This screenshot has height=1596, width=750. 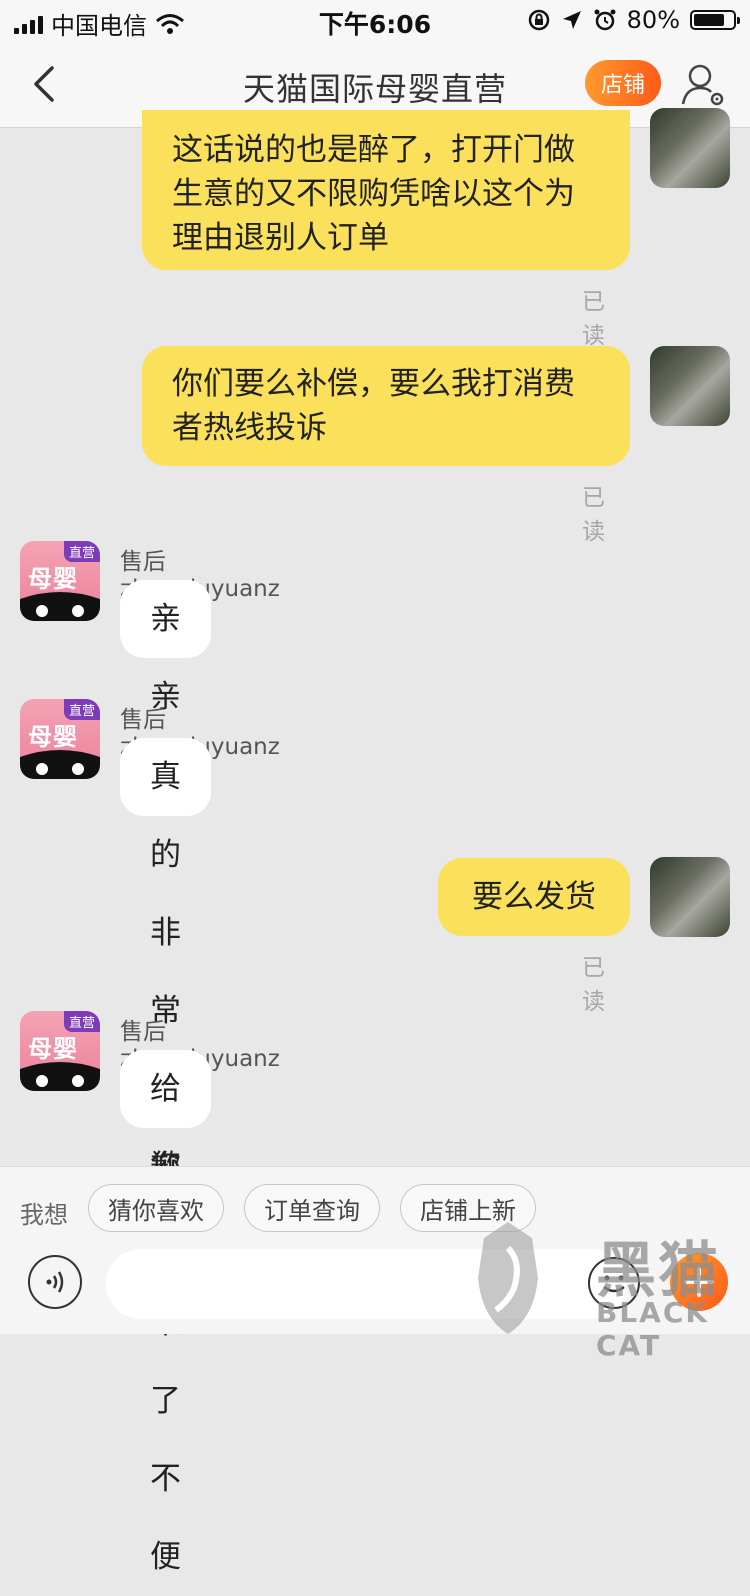 What do you see at coordinates (165, 1312) in the screenshot?
I see `message-bubble: 给您带来了不便` at bounding box center [165, 1312].